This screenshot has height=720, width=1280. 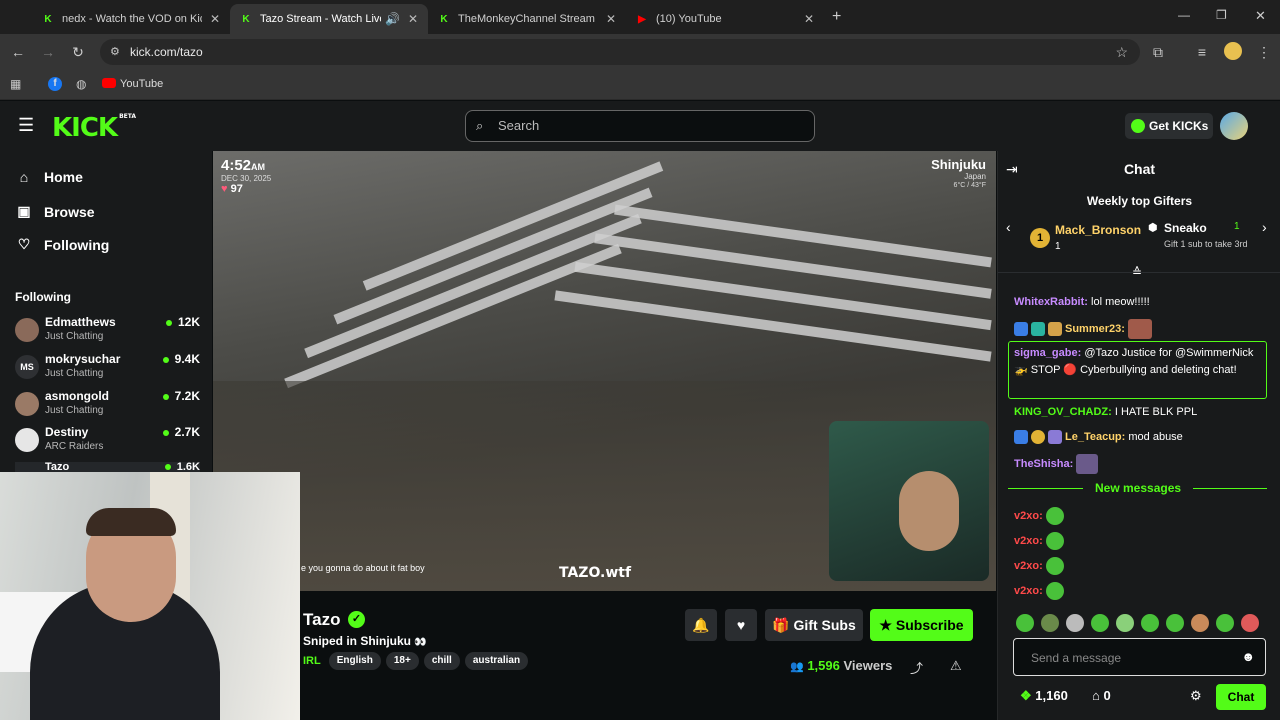 I want to click on chat-message: TheShisha:, so click(x=1139, y=464).